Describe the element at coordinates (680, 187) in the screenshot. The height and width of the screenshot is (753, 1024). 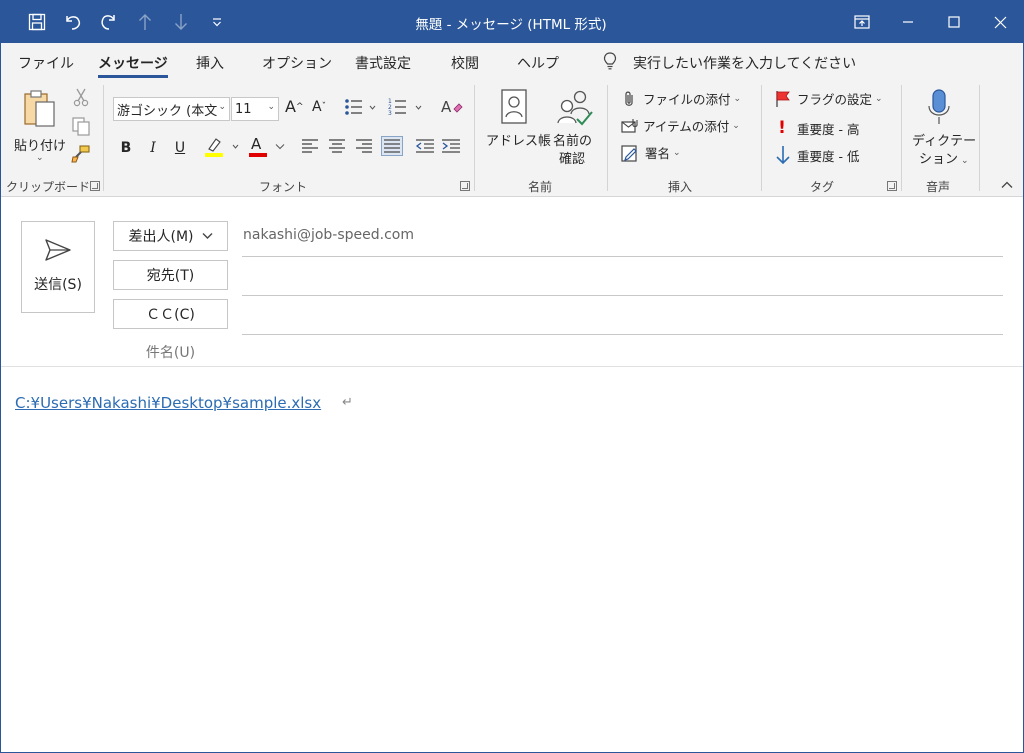
I see `group-label-insert: 挿入` at that location.